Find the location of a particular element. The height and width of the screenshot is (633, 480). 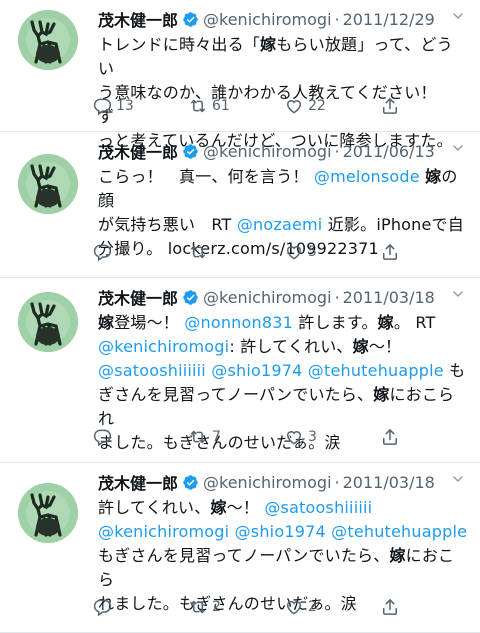

tweet-header: 茂木健一郎 @kenichiromogi · 2011/06/13 is located at coordinates (283, 151).